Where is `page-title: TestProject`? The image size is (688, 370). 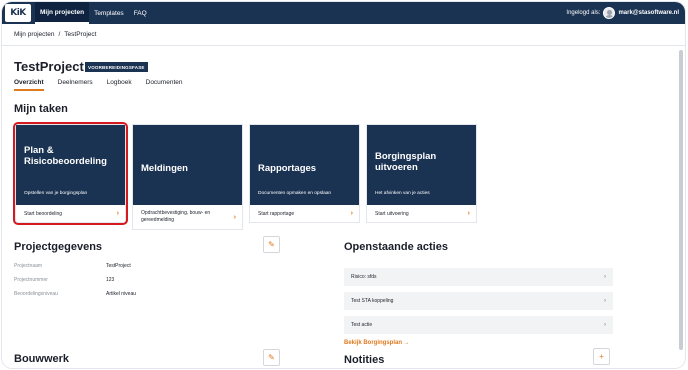 page-title: TestProject is located at coordinates (49, 66).